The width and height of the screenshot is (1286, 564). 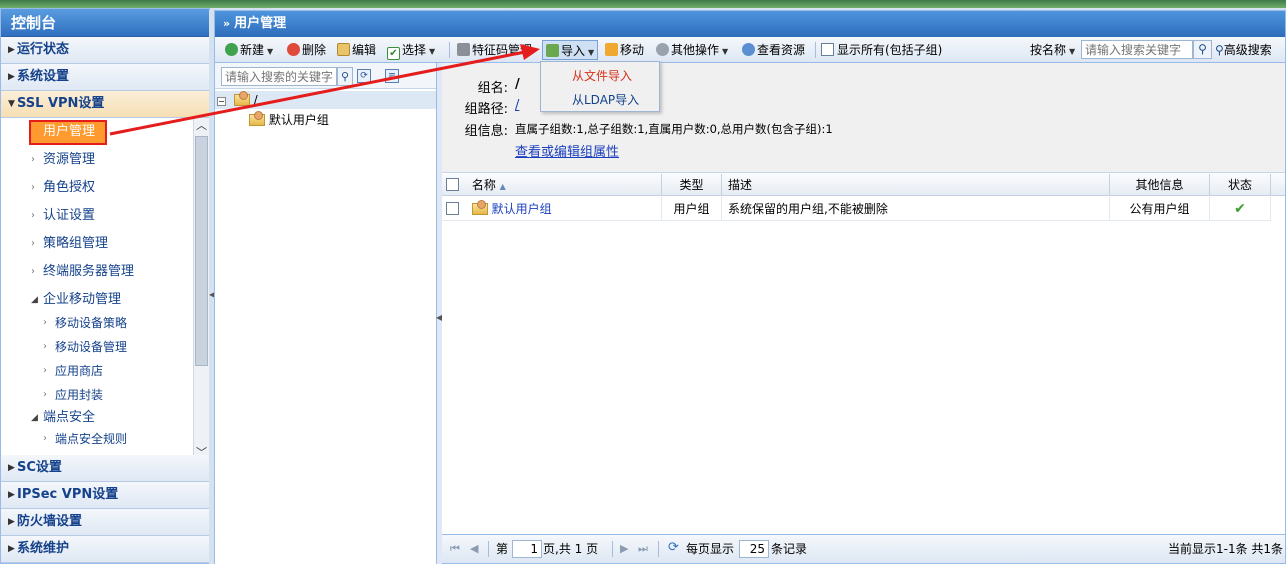 I want to click on sidebar-item-user-management: 用户管理, so click(x=105, y=132).